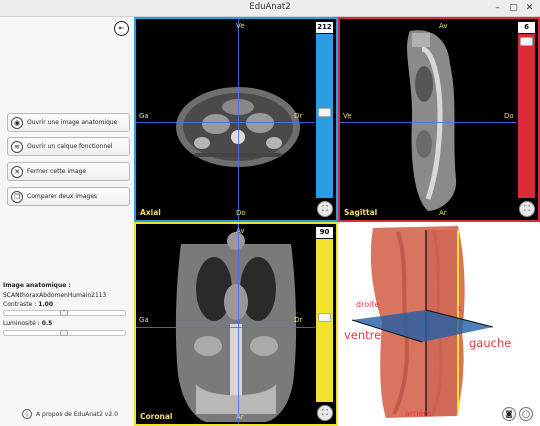 The image size is (540, 426). I want to click on button-label: Comparer deux images, so click(62, 196).